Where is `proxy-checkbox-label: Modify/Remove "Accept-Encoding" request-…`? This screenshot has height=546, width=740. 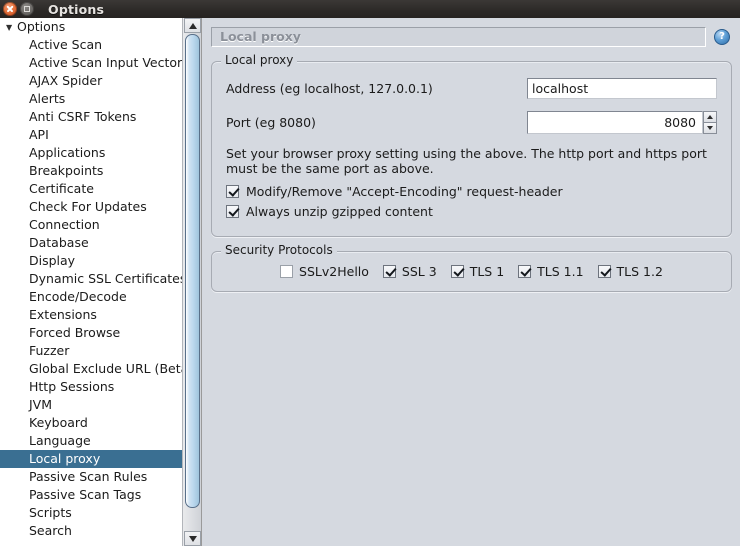 proxy-checkbox-label: Modify/Remove "Accept-Encoding" request-… is located at coordinates (404, 191).